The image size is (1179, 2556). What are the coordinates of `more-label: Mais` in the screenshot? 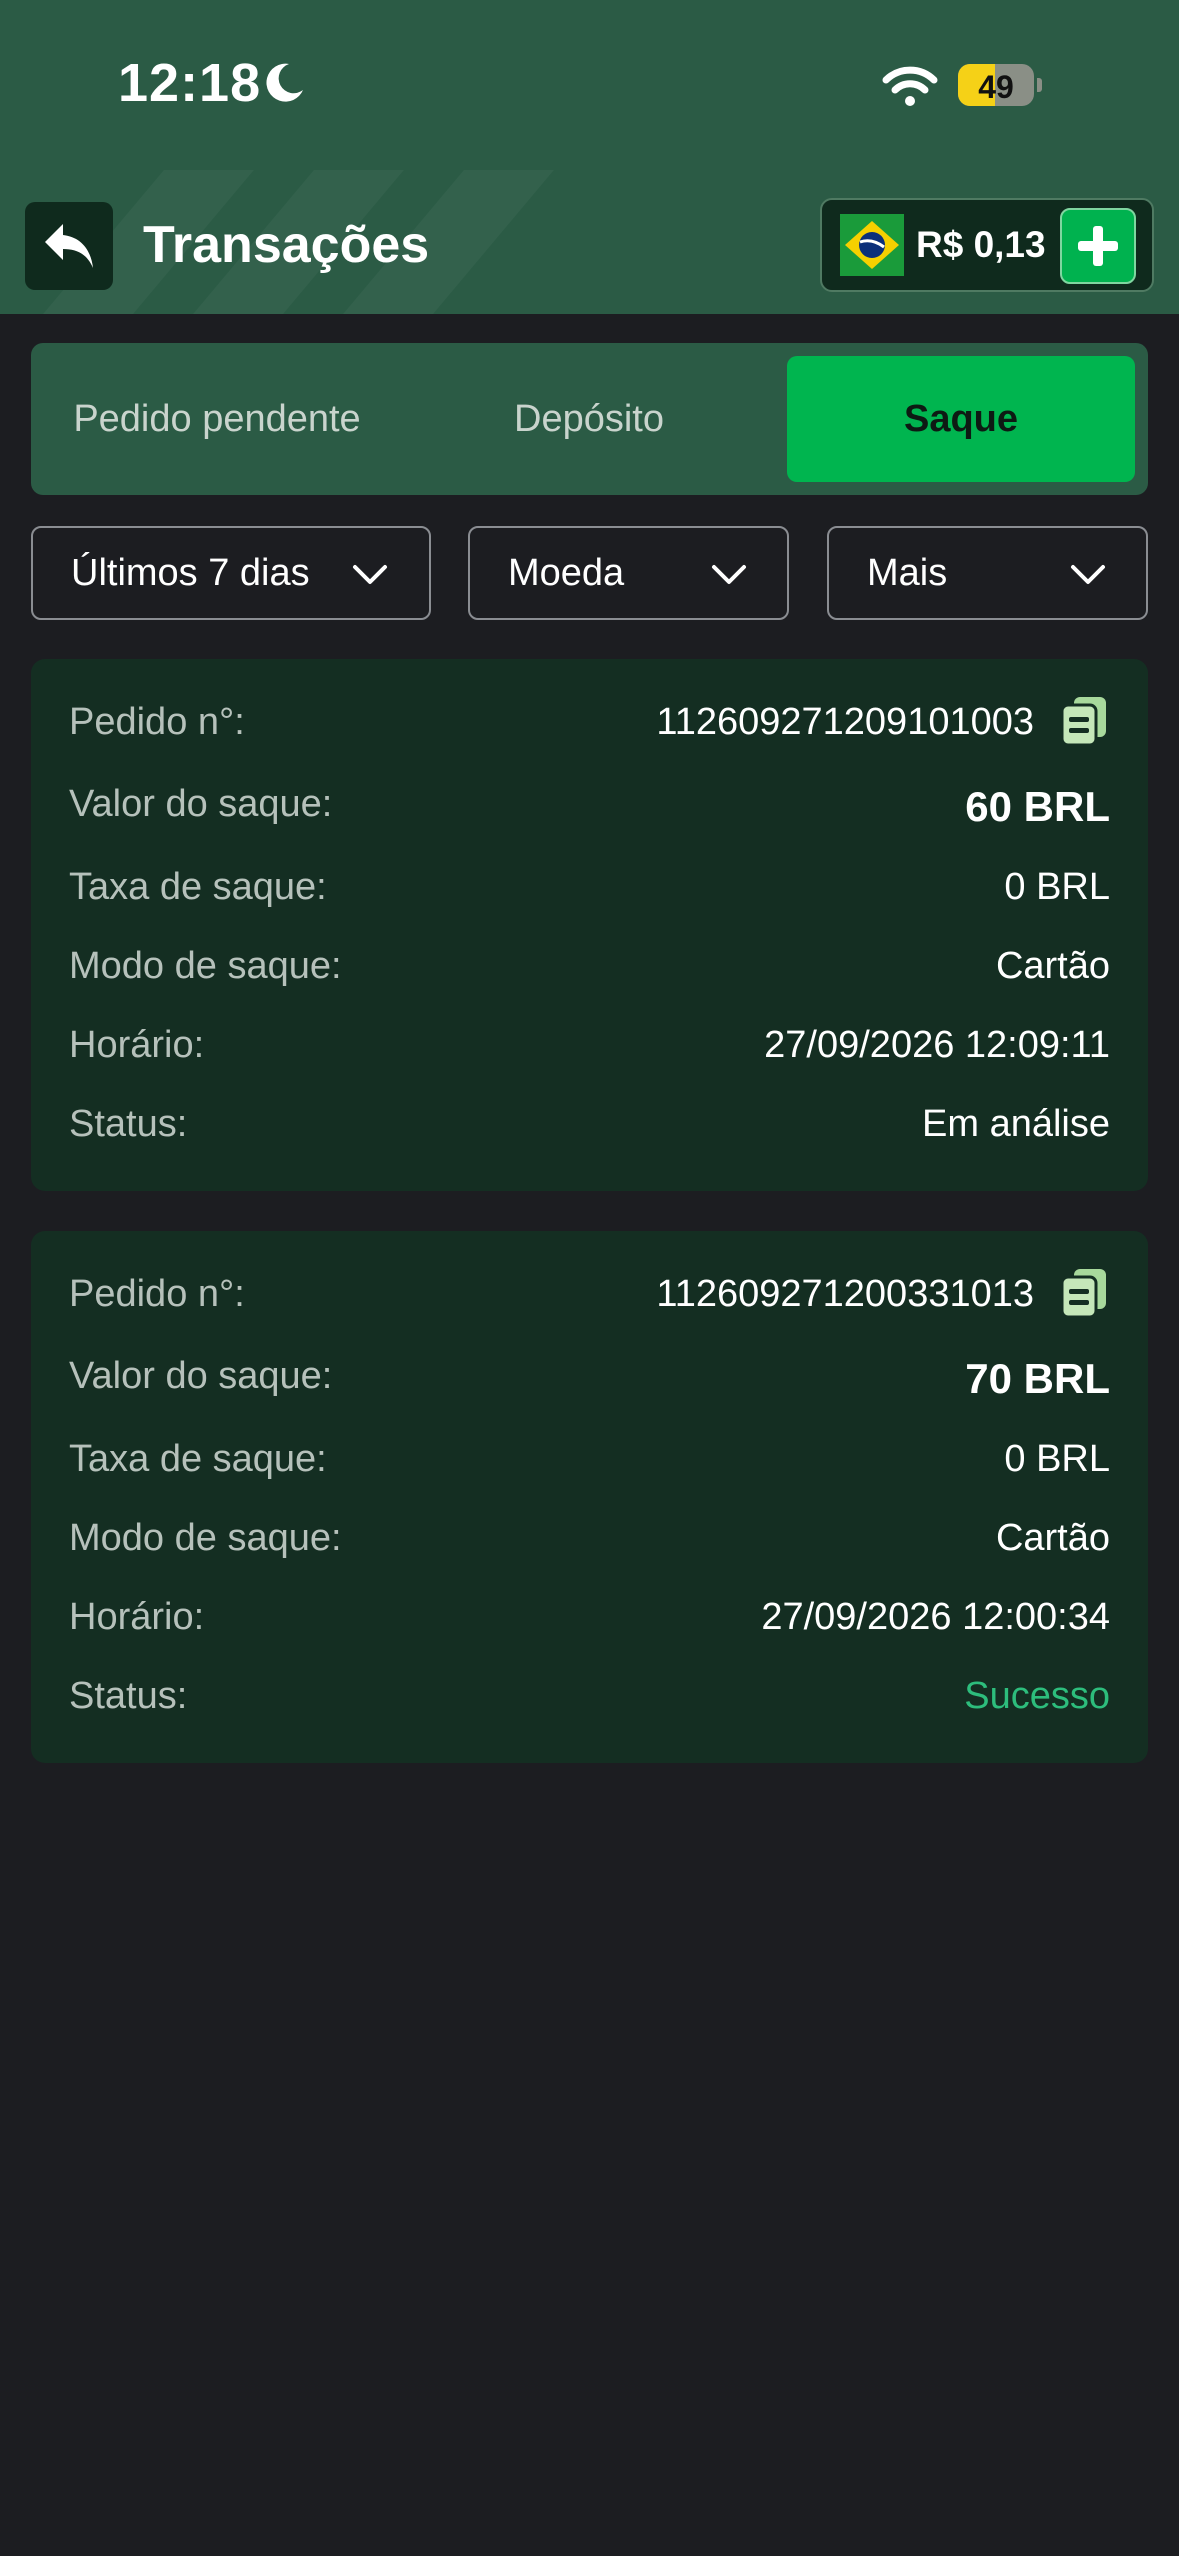 It's located at (907, 573).